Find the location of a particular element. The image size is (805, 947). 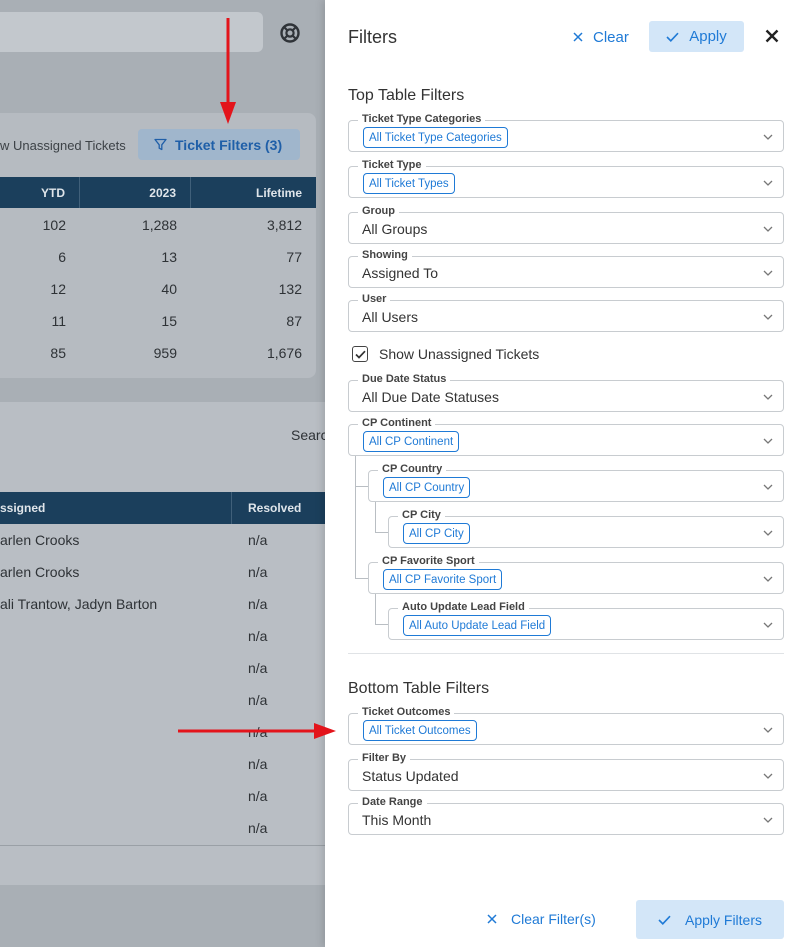

field-value: All Groups is located at coordinates (395, 229).